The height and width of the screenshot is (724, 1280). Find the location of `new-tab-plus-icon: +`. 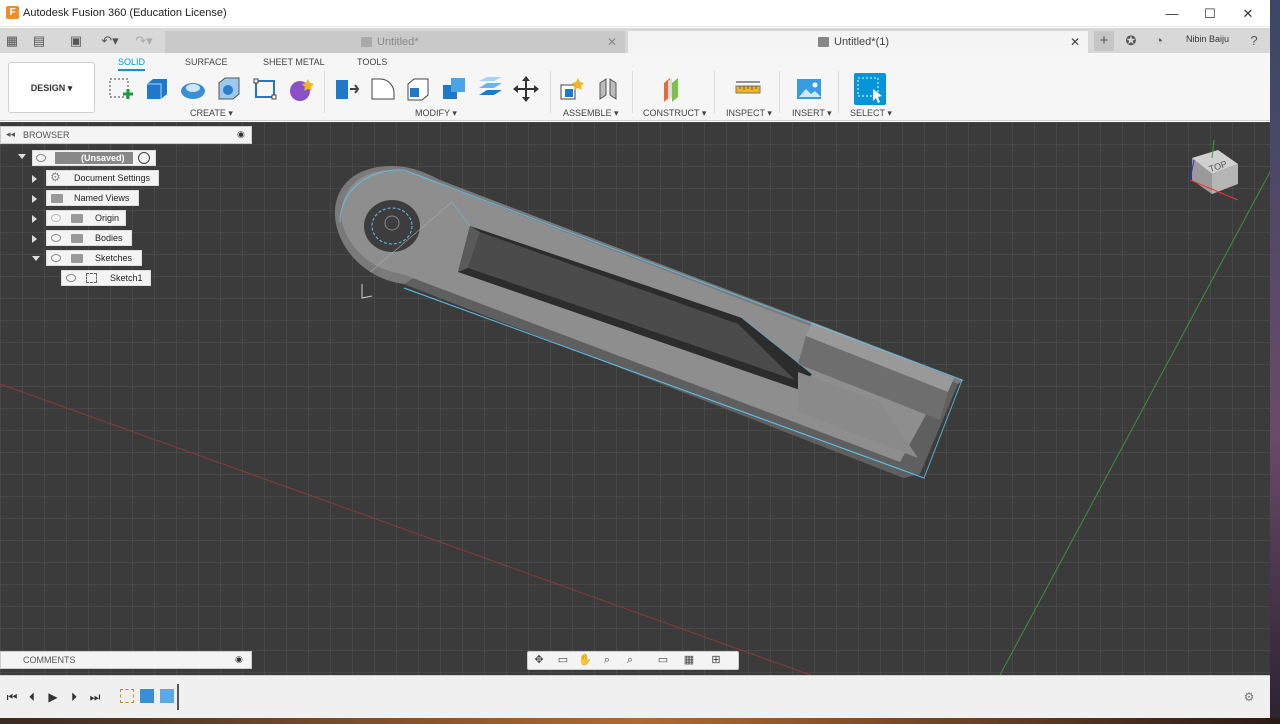

new-tab-plus-icon: + is located at coordinates (1104, 41).